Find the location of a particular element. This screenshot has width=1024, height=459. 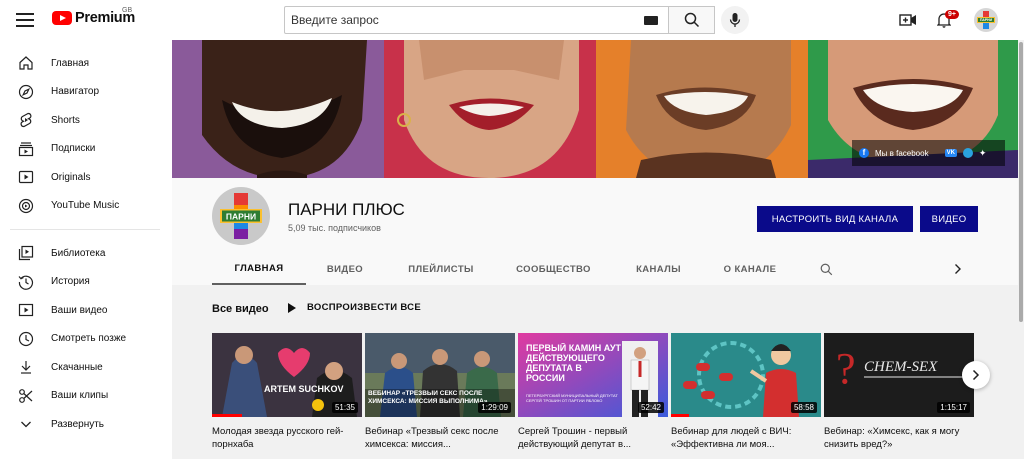

sidebar-item-history: История is located at coordinates (85, 282).